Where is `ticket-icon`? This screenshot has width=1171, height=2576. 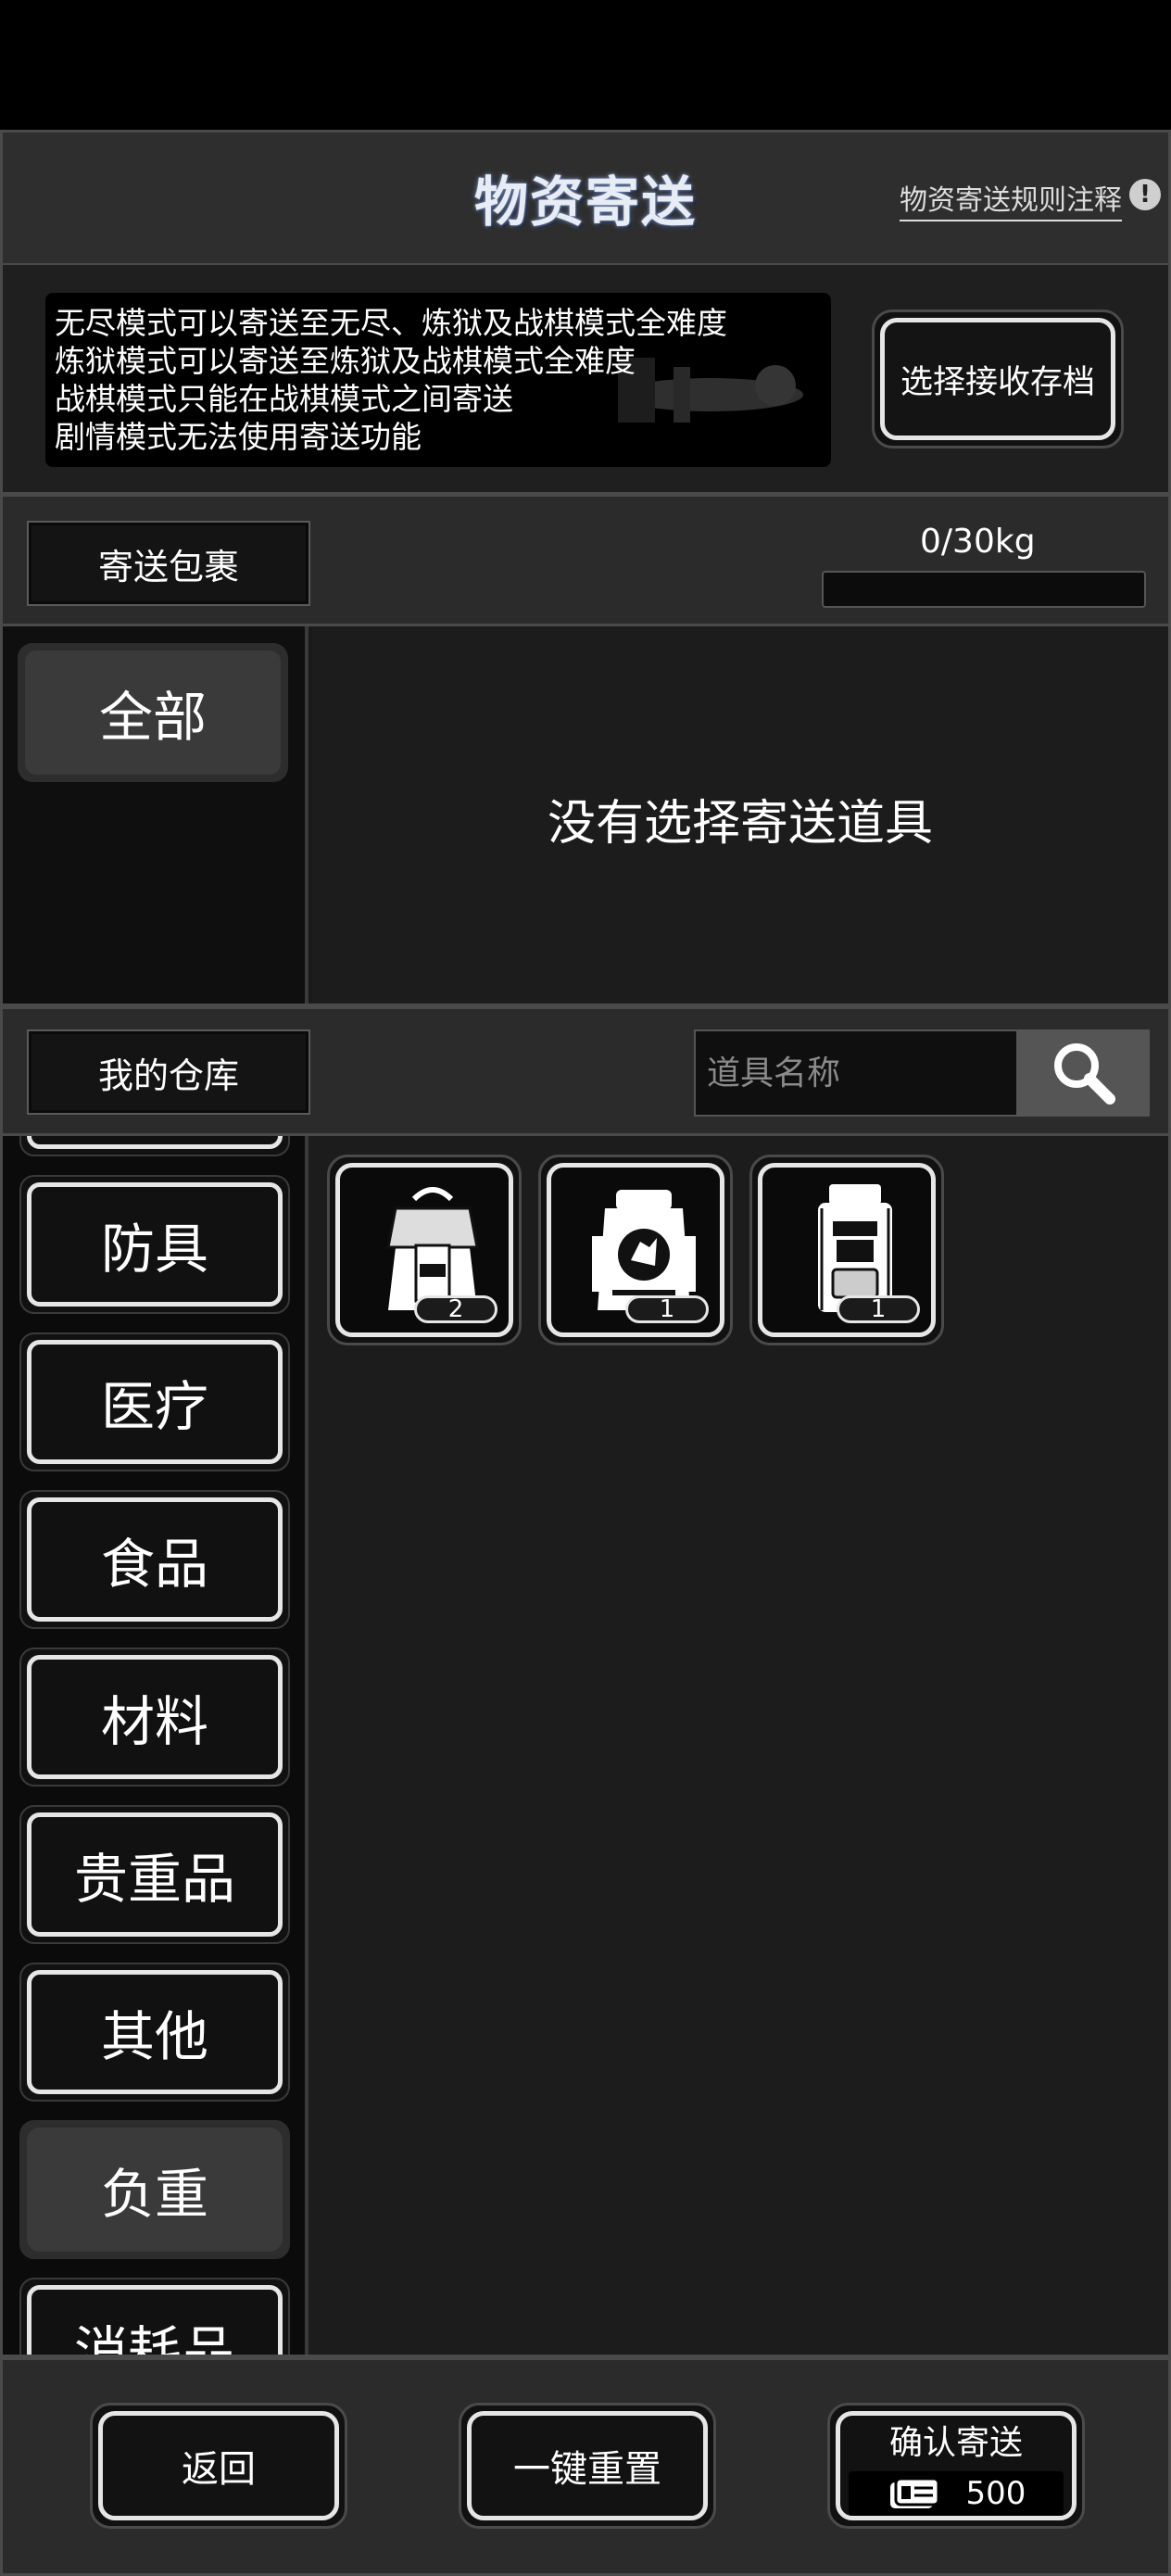 ticket-icon is located at coordinates (915, 2493).